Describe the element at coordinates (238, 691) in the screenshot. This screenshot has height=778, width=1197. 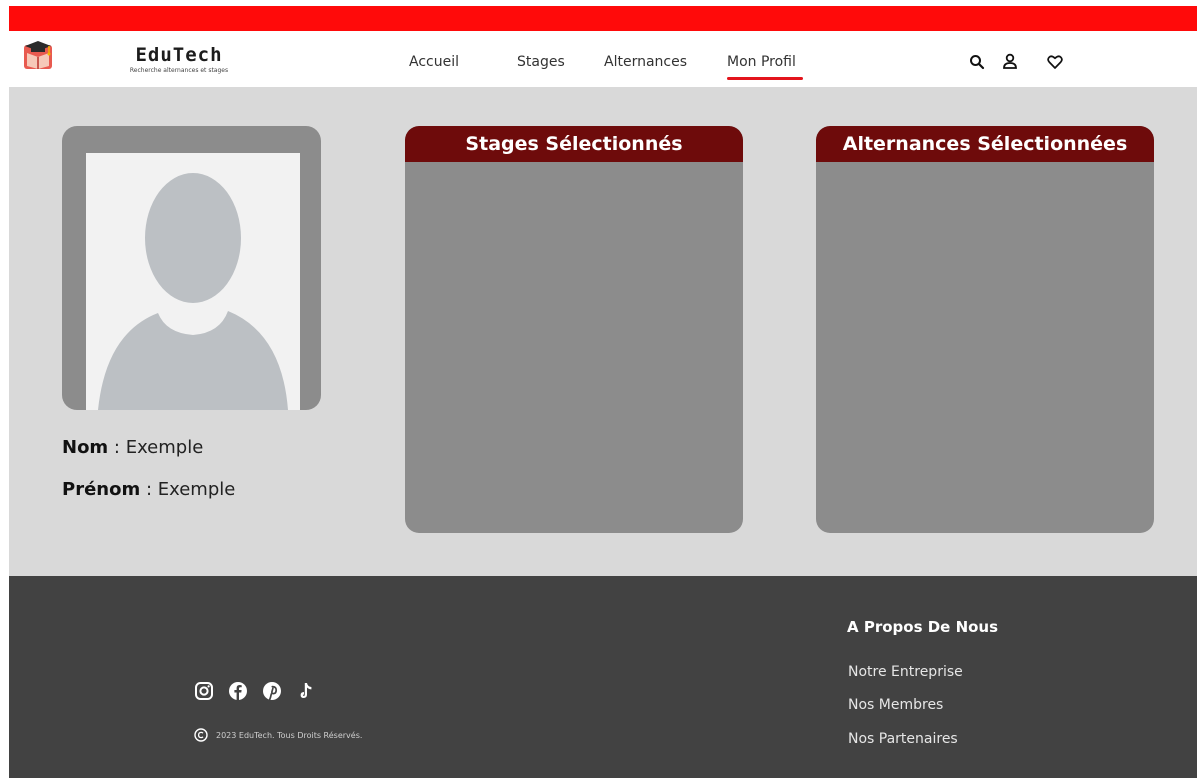
I see `facebook-icon` at that location.